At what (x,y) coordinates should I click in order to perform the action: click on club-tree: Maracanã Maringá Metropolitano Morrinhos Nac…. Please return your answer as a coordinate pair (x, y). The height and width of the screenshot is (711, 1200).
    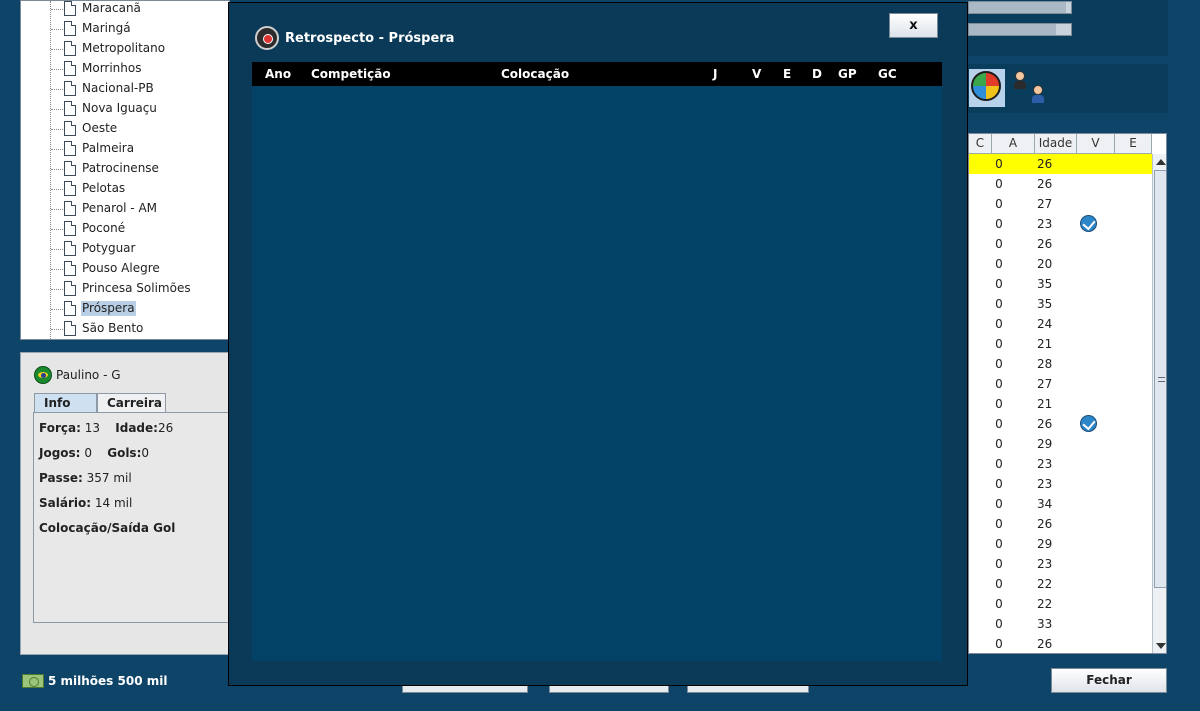
    Looking at the image, I should click on (125, 170).